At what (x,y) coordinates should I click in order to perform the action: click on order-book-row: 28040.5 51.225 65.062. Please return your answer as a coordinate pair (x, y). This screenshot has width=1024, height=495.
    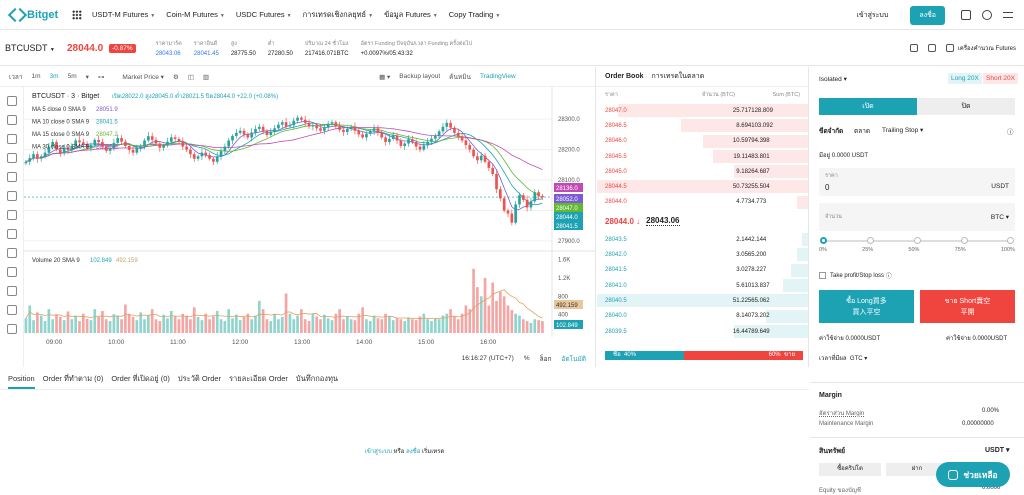
    Looking at the image, I should click on (702, 300).